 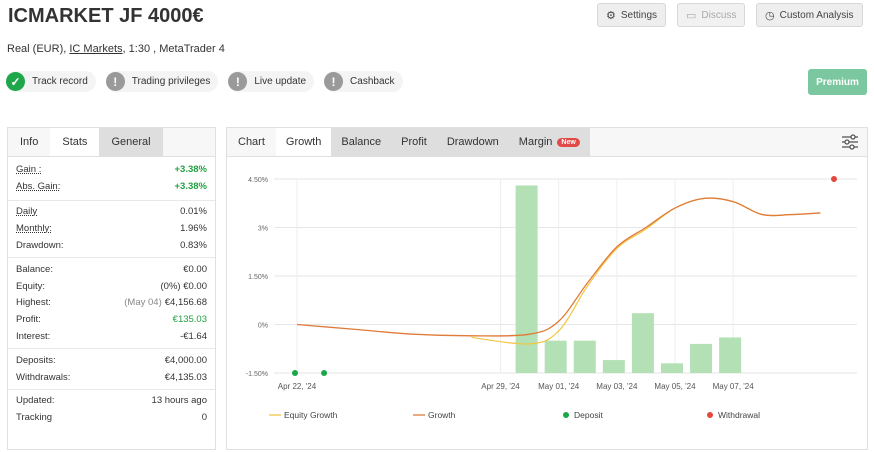 What do you see at coordinates (111, 245) in the screenshot?
I see `stat-drawdown: Drawdown: 0.83%` at bounding box center [111, 245].